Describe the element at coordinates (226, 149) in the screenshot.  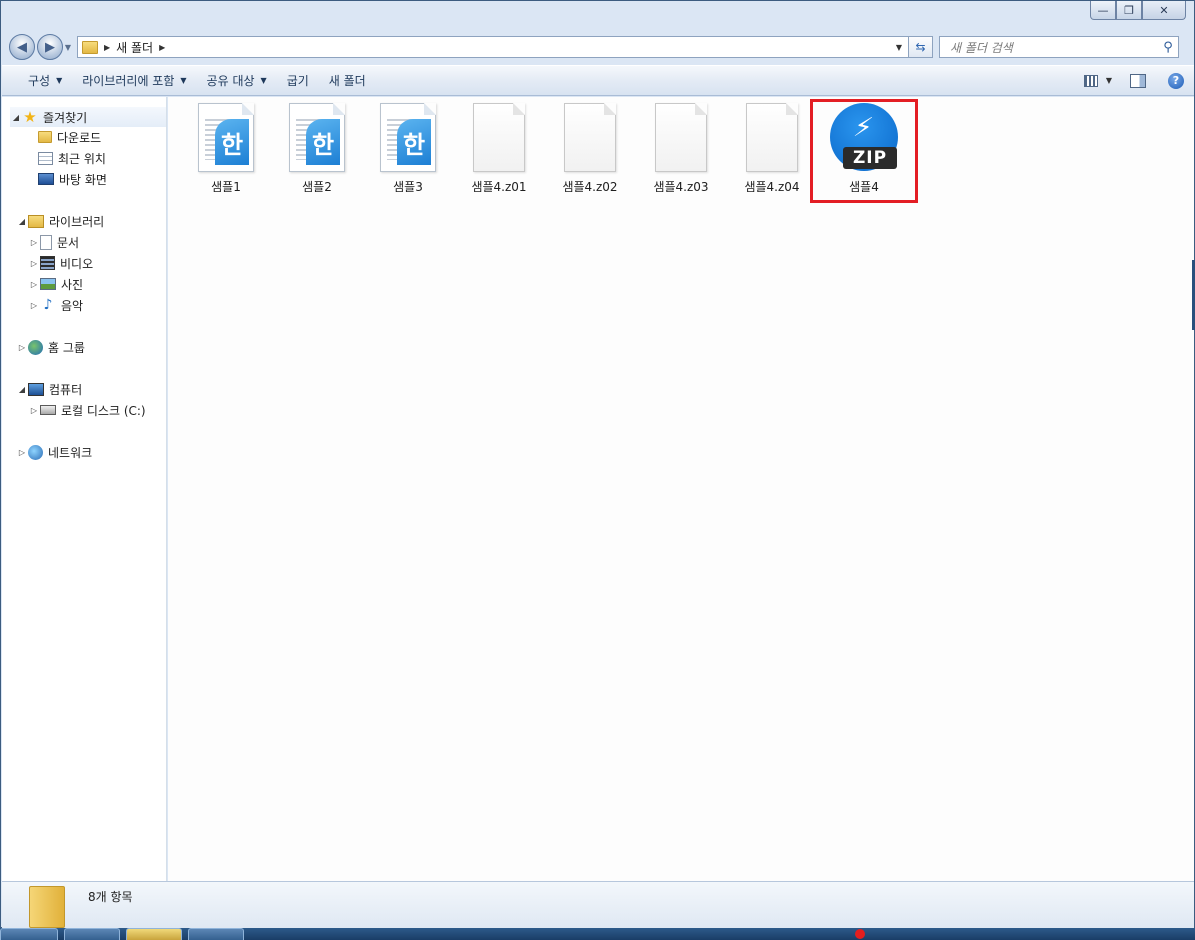
I see `file-item: 한 샘플1` at that location.